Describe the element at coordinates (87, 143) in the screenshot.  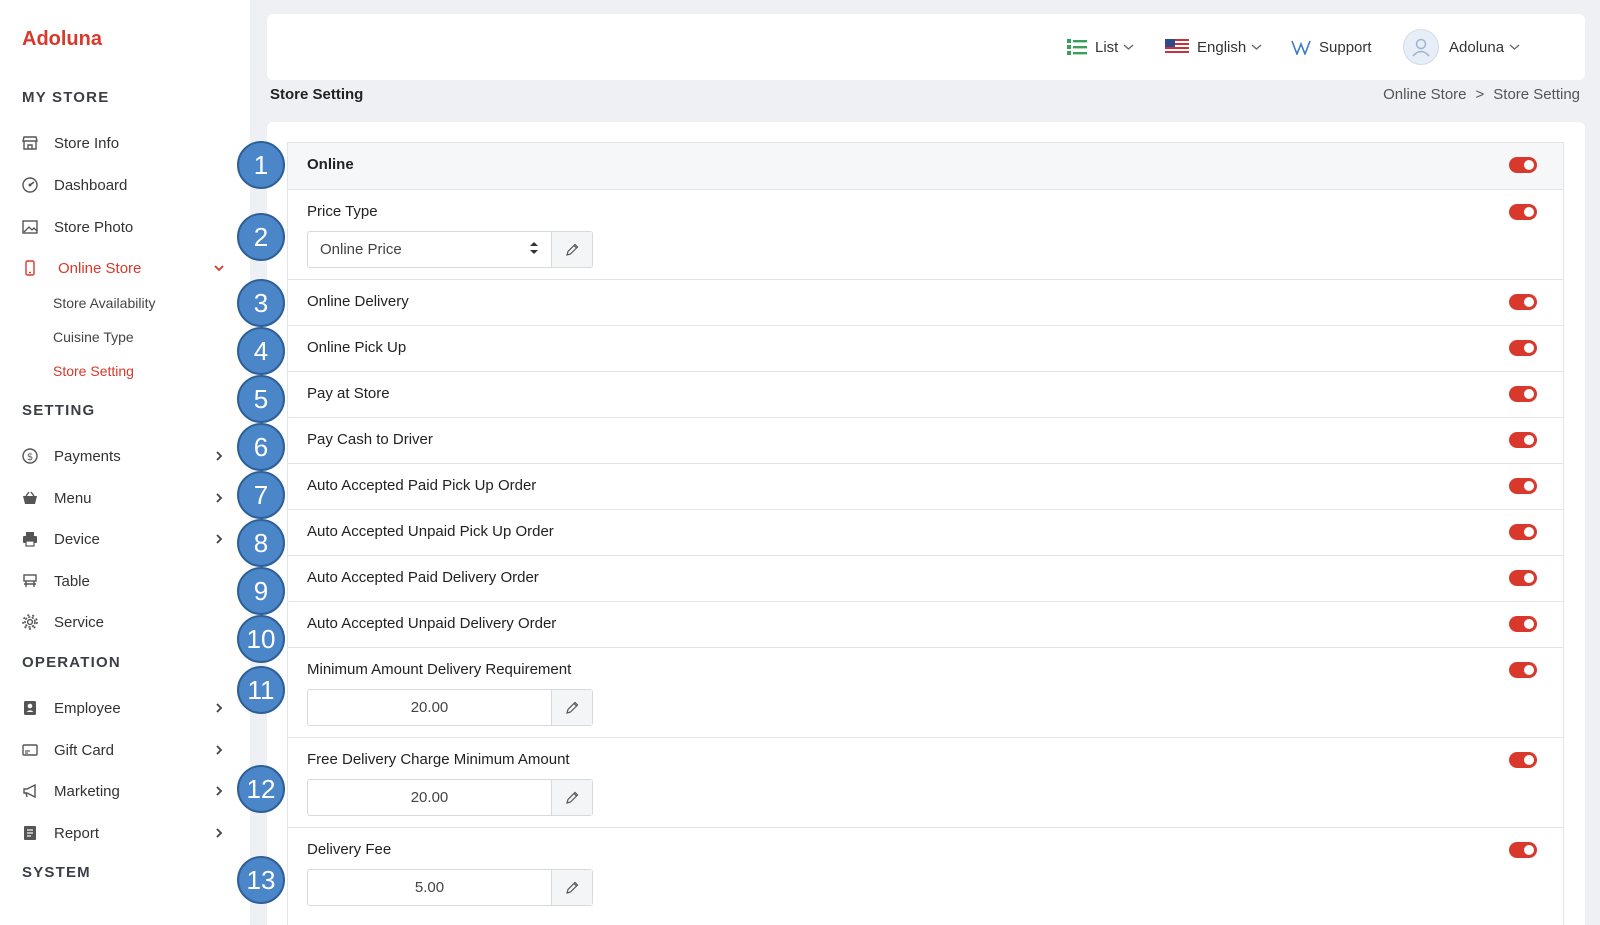
I see `sidebar-item-label: Store Info` at that location.